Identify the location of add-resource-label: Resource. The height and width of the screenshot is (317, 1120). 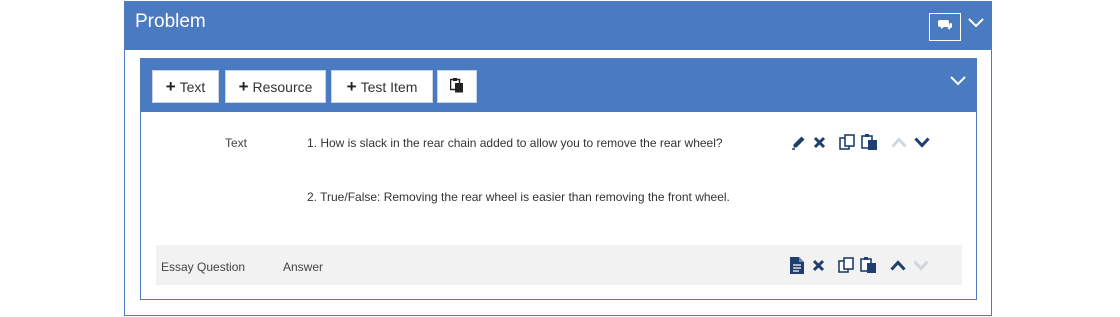
(282, 86).